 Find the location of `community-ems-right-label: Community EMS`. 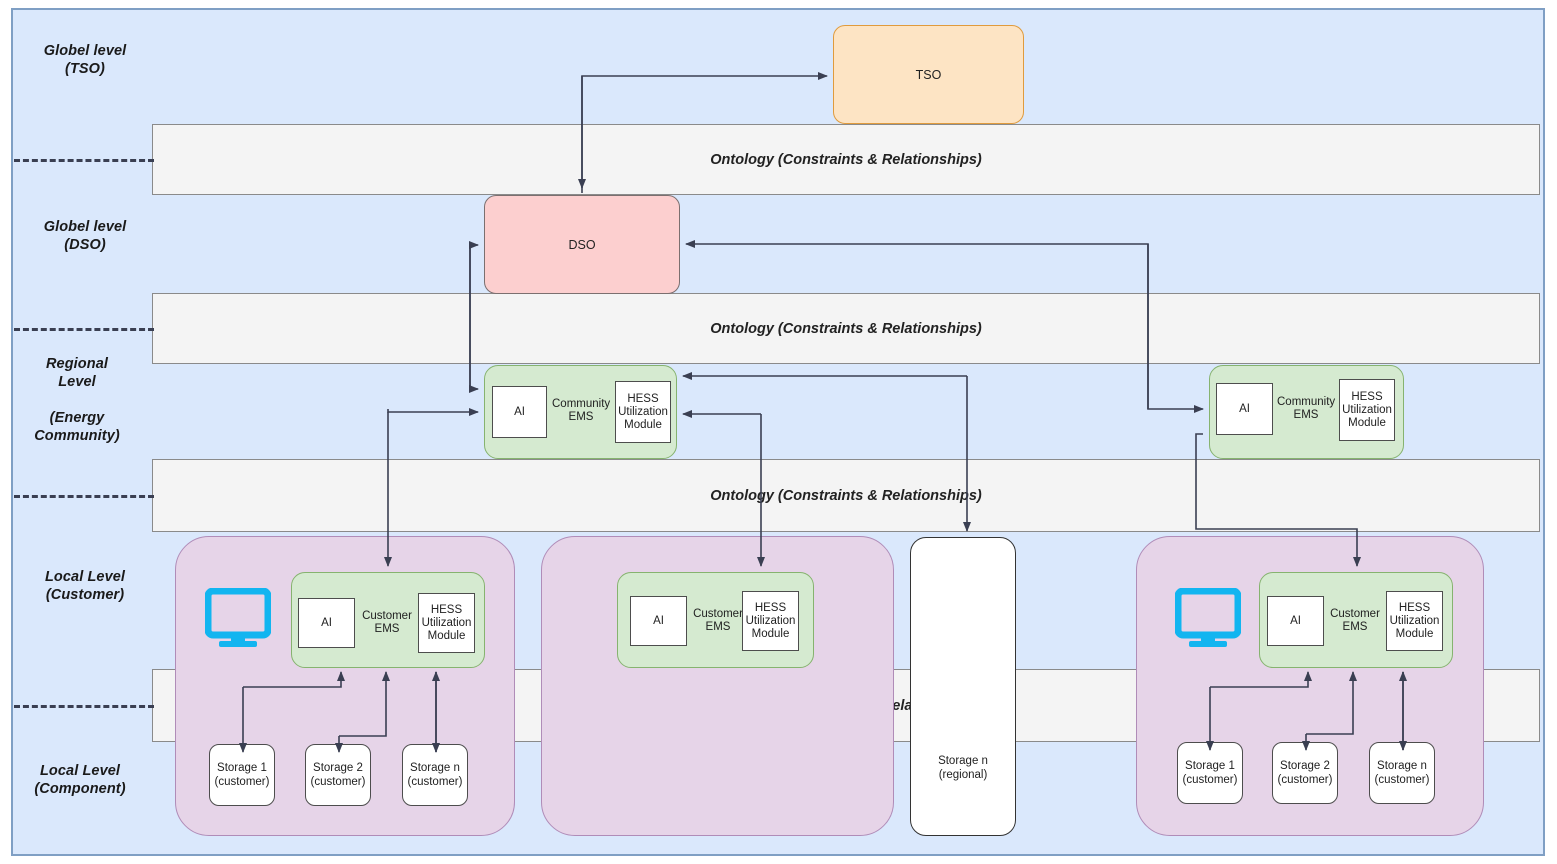

community-ems-right-label: Community EMS is located at coordinates (1306, 408).